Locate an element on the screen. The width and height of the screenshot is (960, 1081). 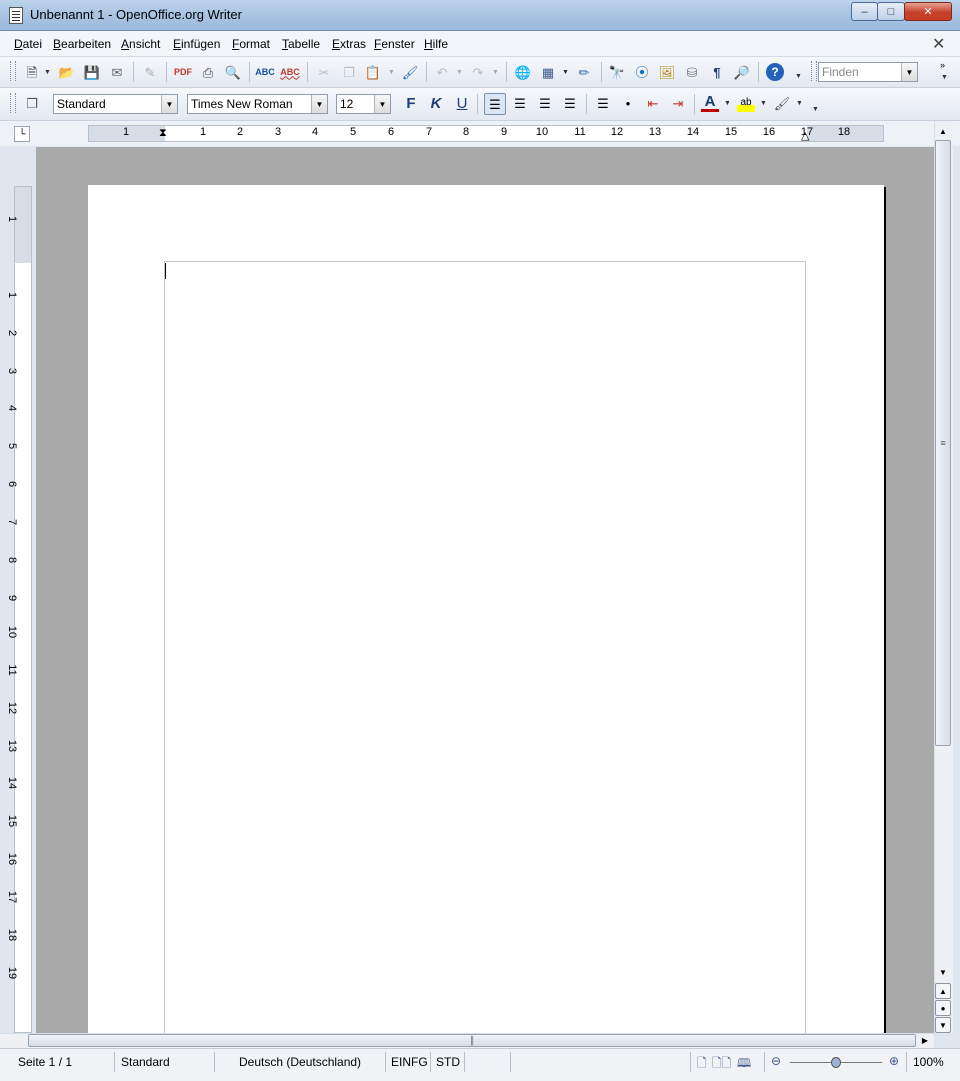
auto-spellcheck-icon: ABC is located at coordinates (290, 72).